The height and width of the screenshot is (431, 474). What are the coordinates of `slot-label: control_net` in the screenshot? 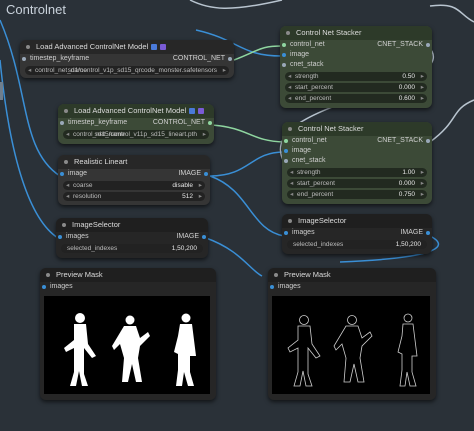 It's located at (309, 140).